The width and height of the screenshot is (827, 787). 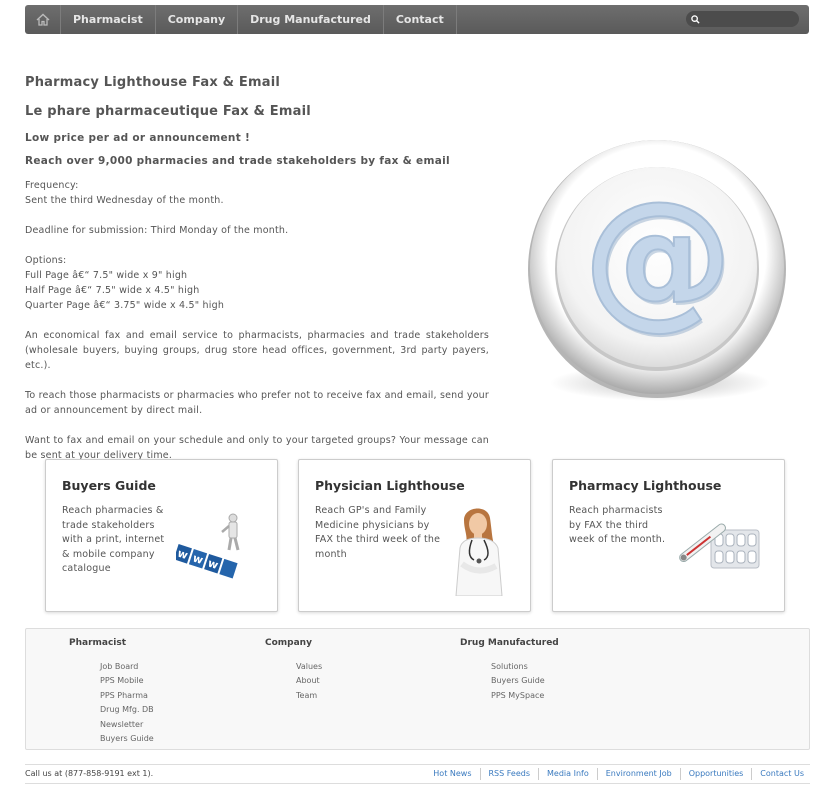 I want to click on footer-link-job-board: Job Board, so click(x=111, y=667).